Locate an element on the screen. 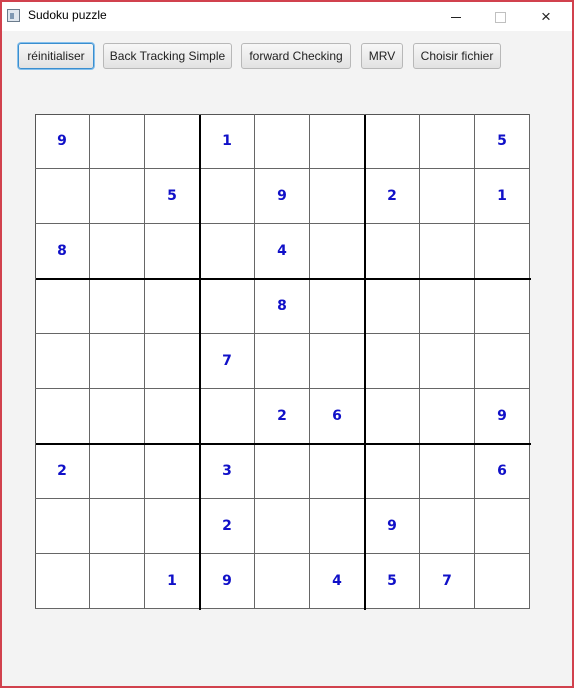 This screenshot has height=688, width=574. close-icon: × is located at coordinates (546, 16).